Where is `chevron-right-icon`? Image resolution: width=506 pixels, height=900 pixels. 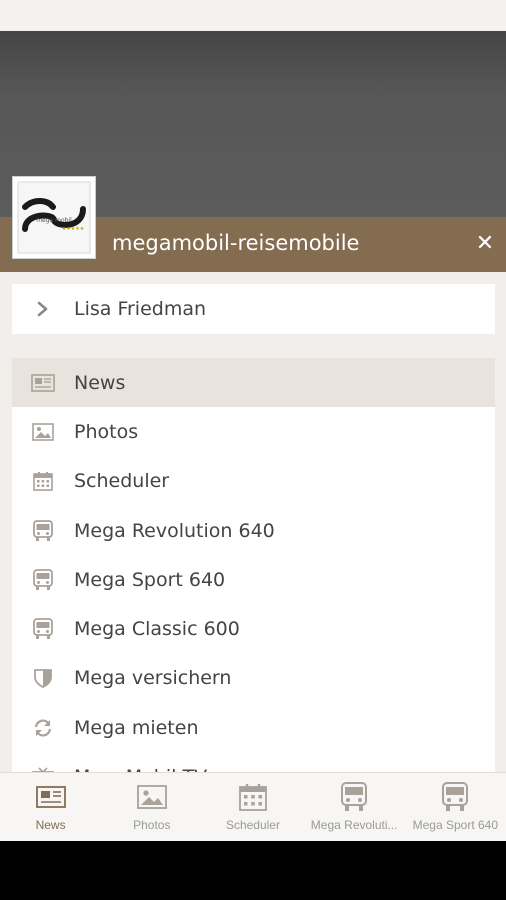 chevron-right-icon is located at coordinates (43, 309).